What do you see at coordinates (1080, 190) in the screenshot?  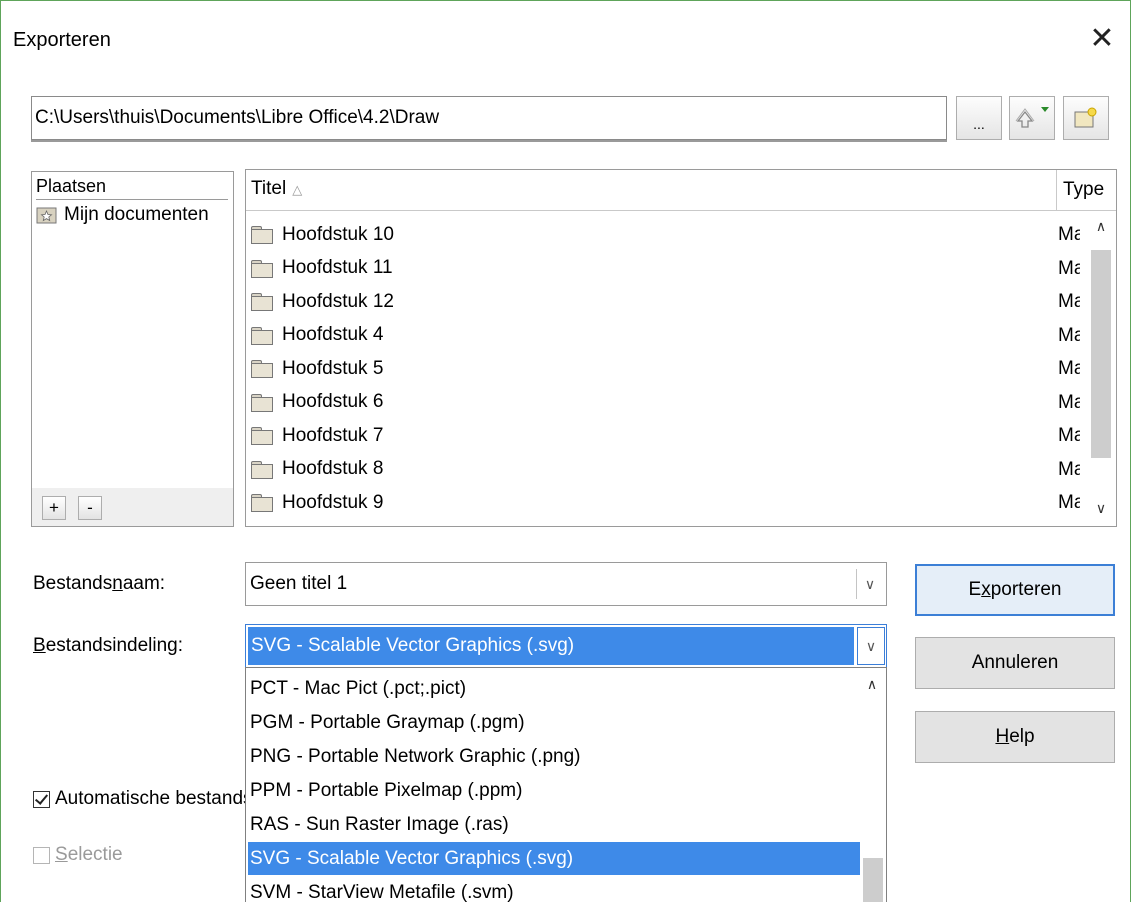 I see `column-type: Type` at bounding box center [1080, 190].